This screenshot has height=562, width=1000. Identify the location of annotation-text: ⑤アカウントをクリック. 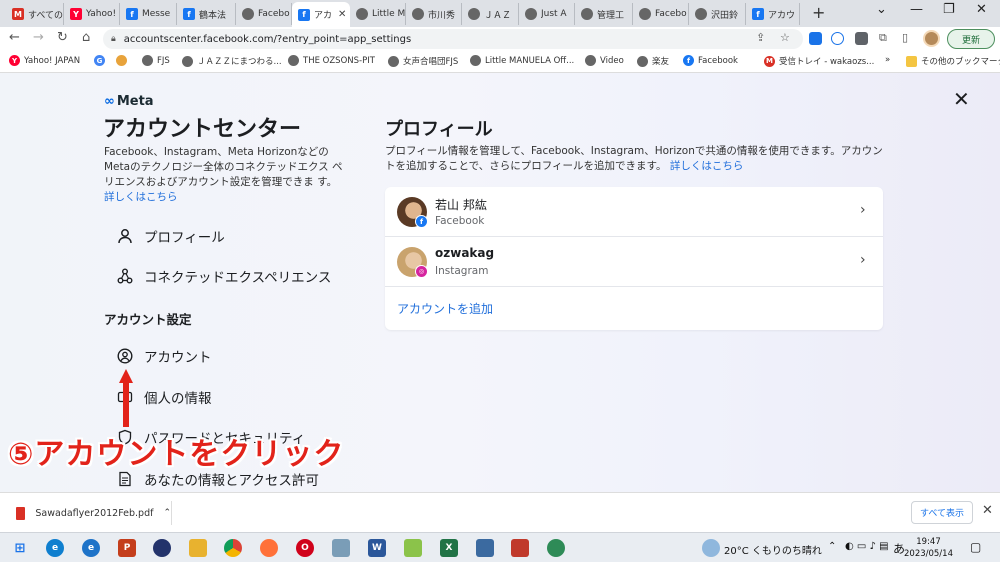
(176, 454).